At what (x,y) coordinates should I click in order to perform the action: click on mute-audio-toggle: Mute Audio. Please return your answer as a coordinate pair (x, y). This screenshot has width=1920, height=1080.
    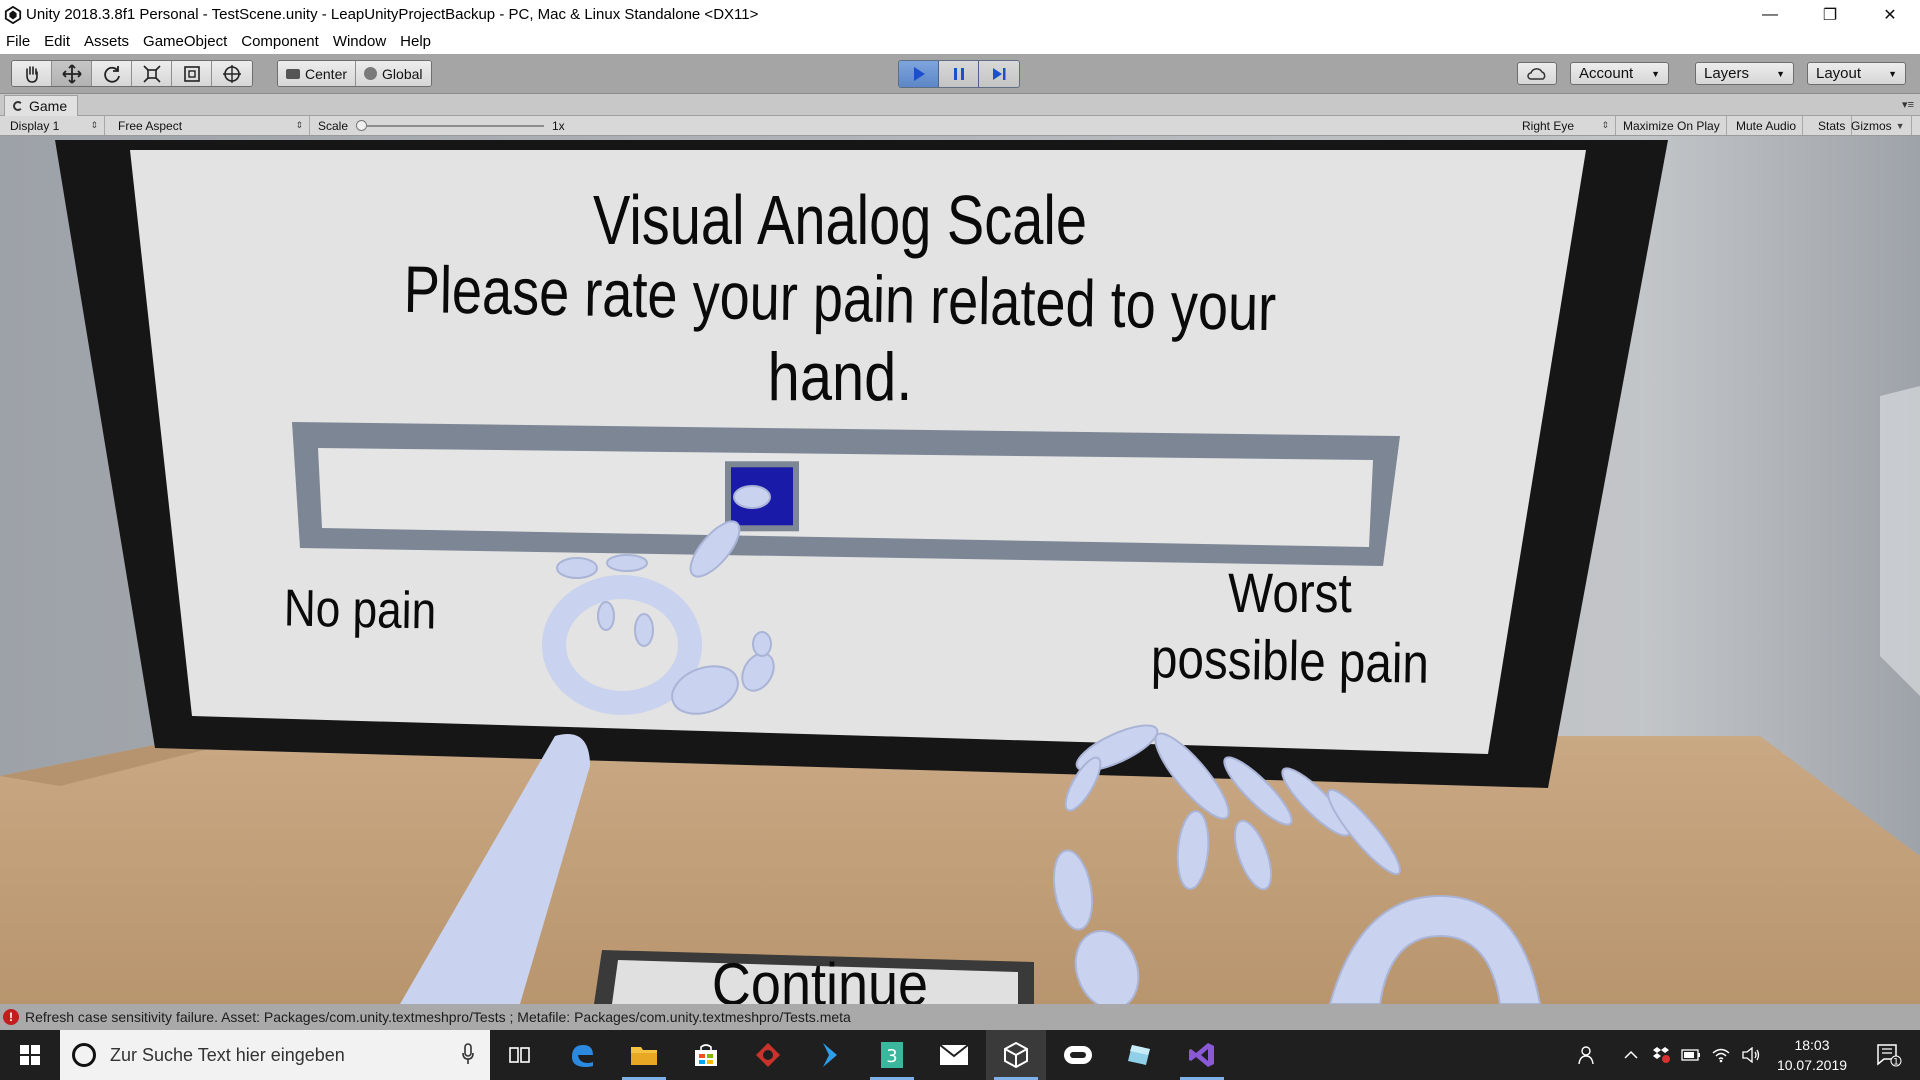
    Looking at the image, I should click on (1767, 125).